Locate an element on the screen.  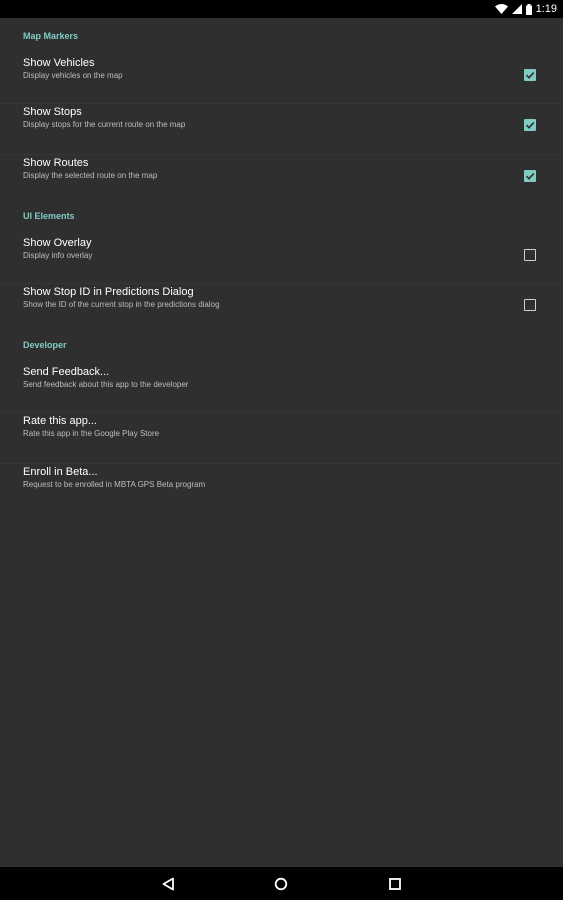
status-time: 1:19 is located at coordinates (546, 9).